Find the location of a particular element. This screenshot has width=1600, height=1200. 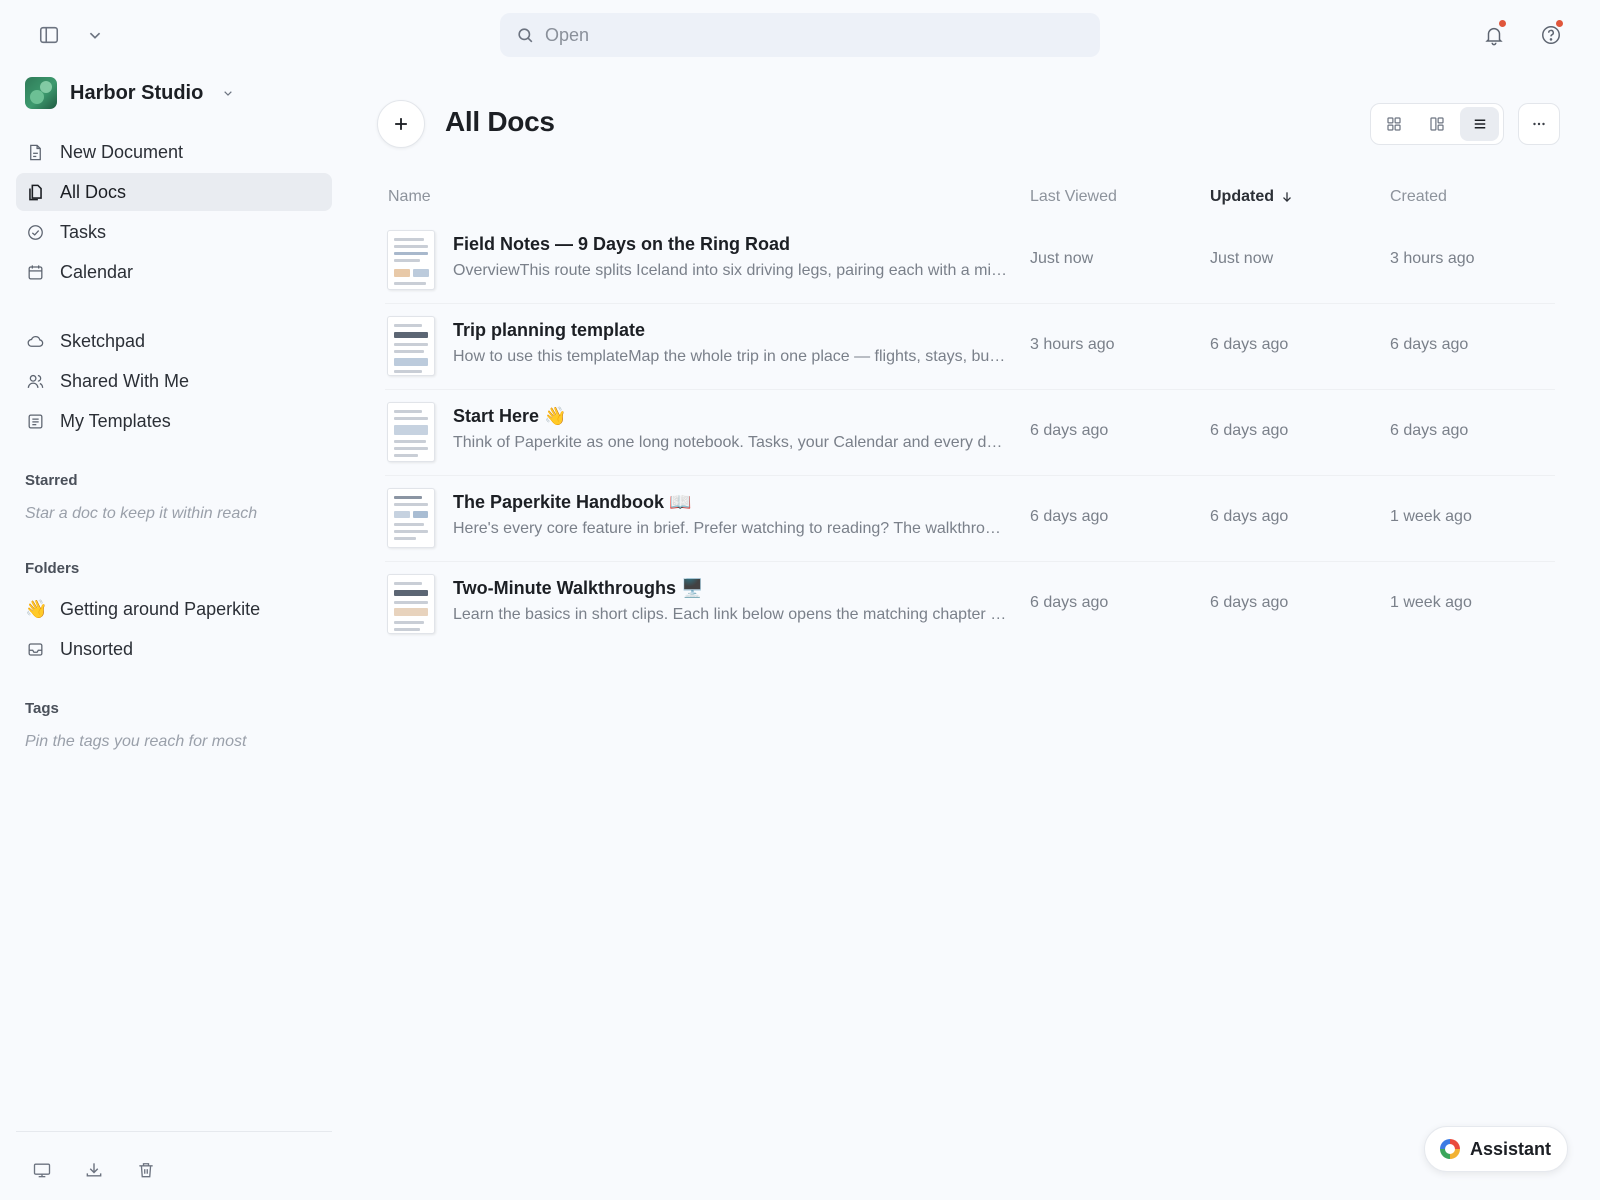

grid-view-button is located at coordinates (1394, 124).